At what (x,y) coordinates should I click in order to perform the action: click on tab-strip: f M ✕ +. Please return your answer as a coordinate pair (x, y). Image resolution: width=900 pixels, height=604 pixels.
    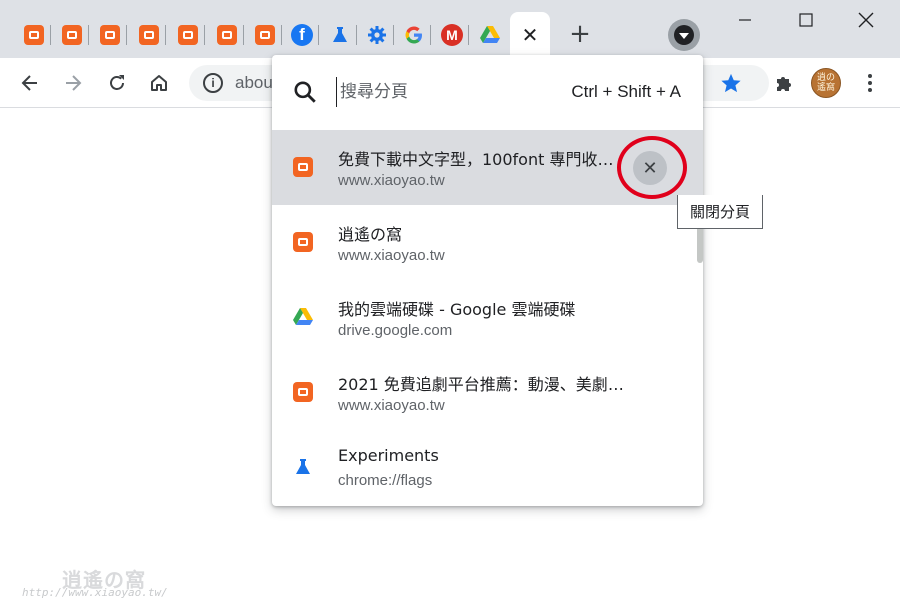
    Looking at the image, I should click on (450, 29).